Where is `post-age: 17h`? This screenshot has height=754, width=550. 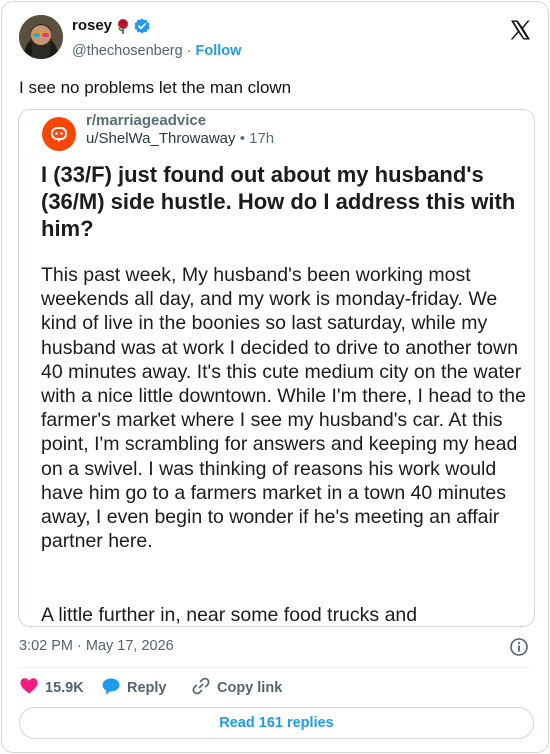
post-age: 17h is located at coordinates (262, 138).